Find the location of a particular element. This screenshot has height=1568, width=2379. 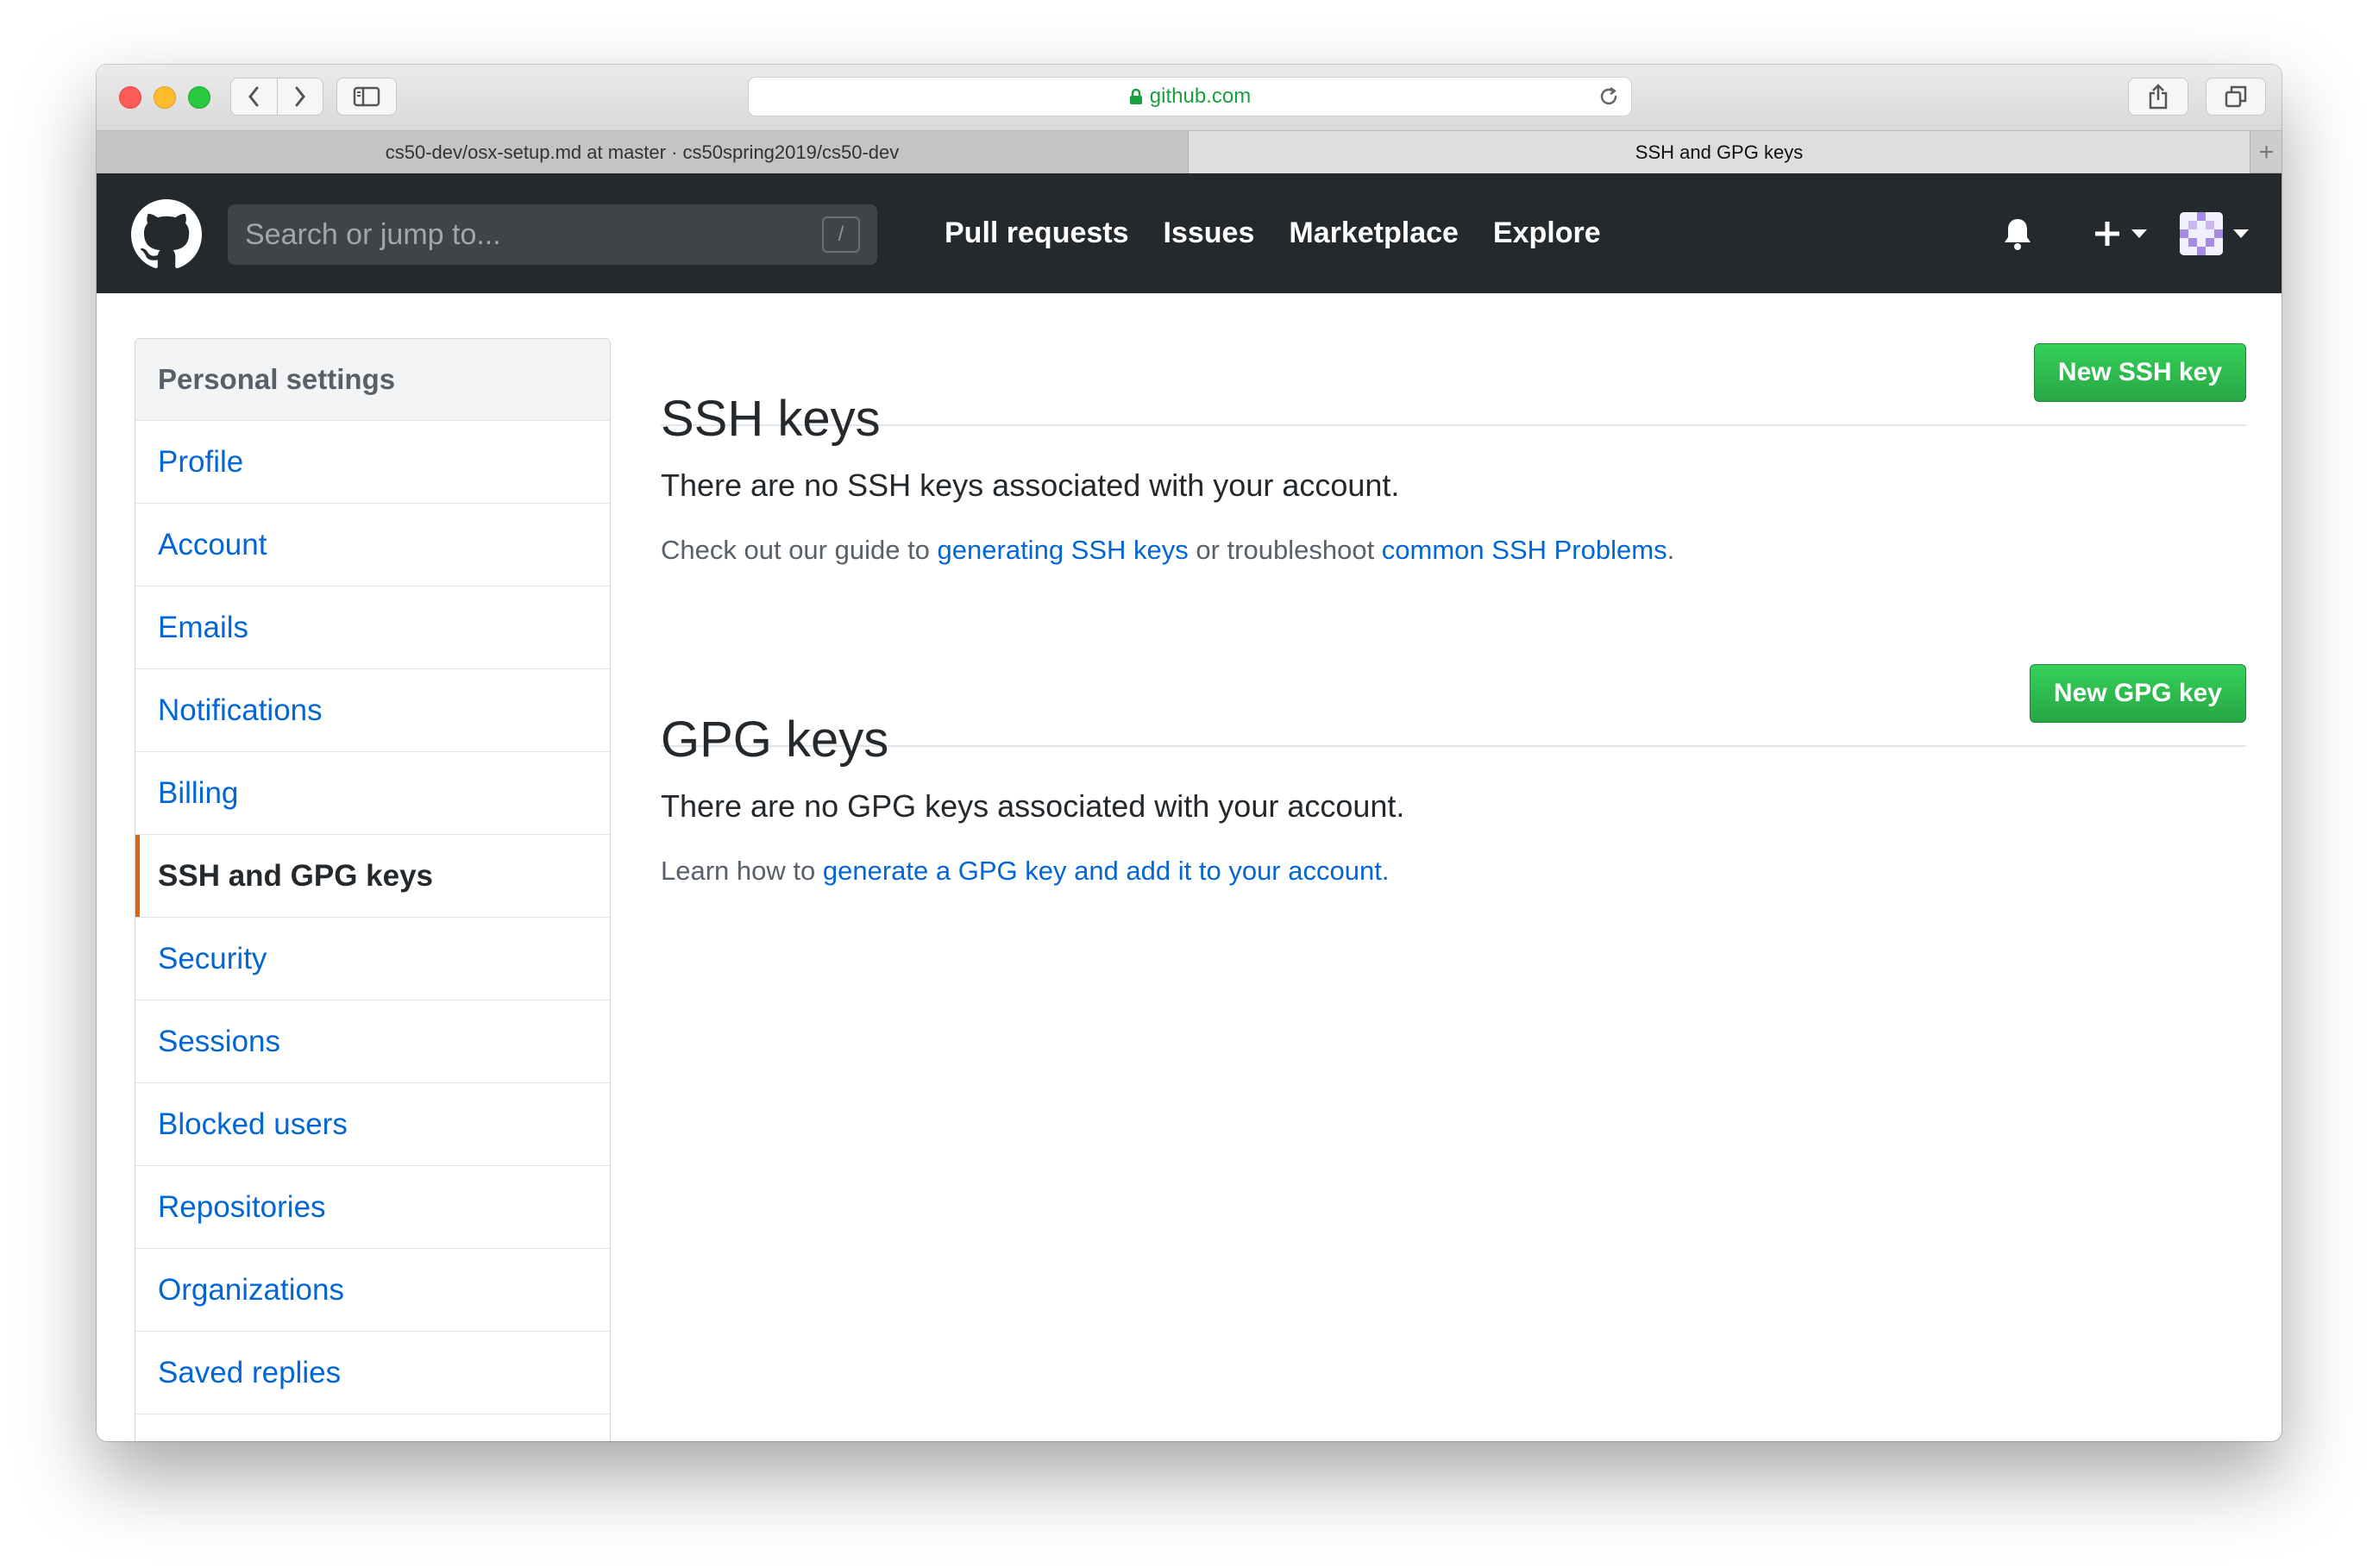

plus-icon is located at coordinates (2107, 233).